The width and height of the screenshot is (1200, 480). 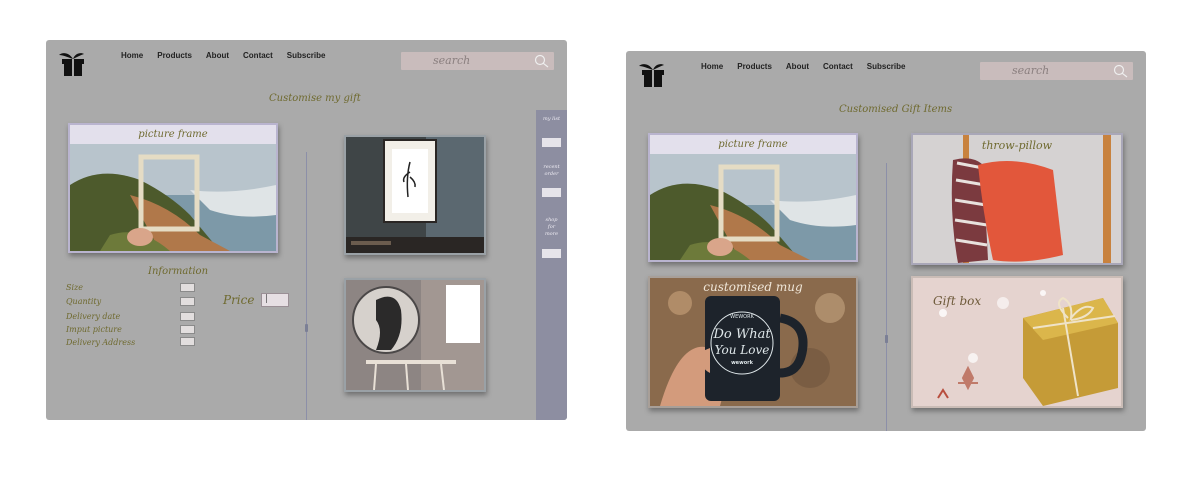 I want to click on information-heading: Information, so click(x=178, y=271).